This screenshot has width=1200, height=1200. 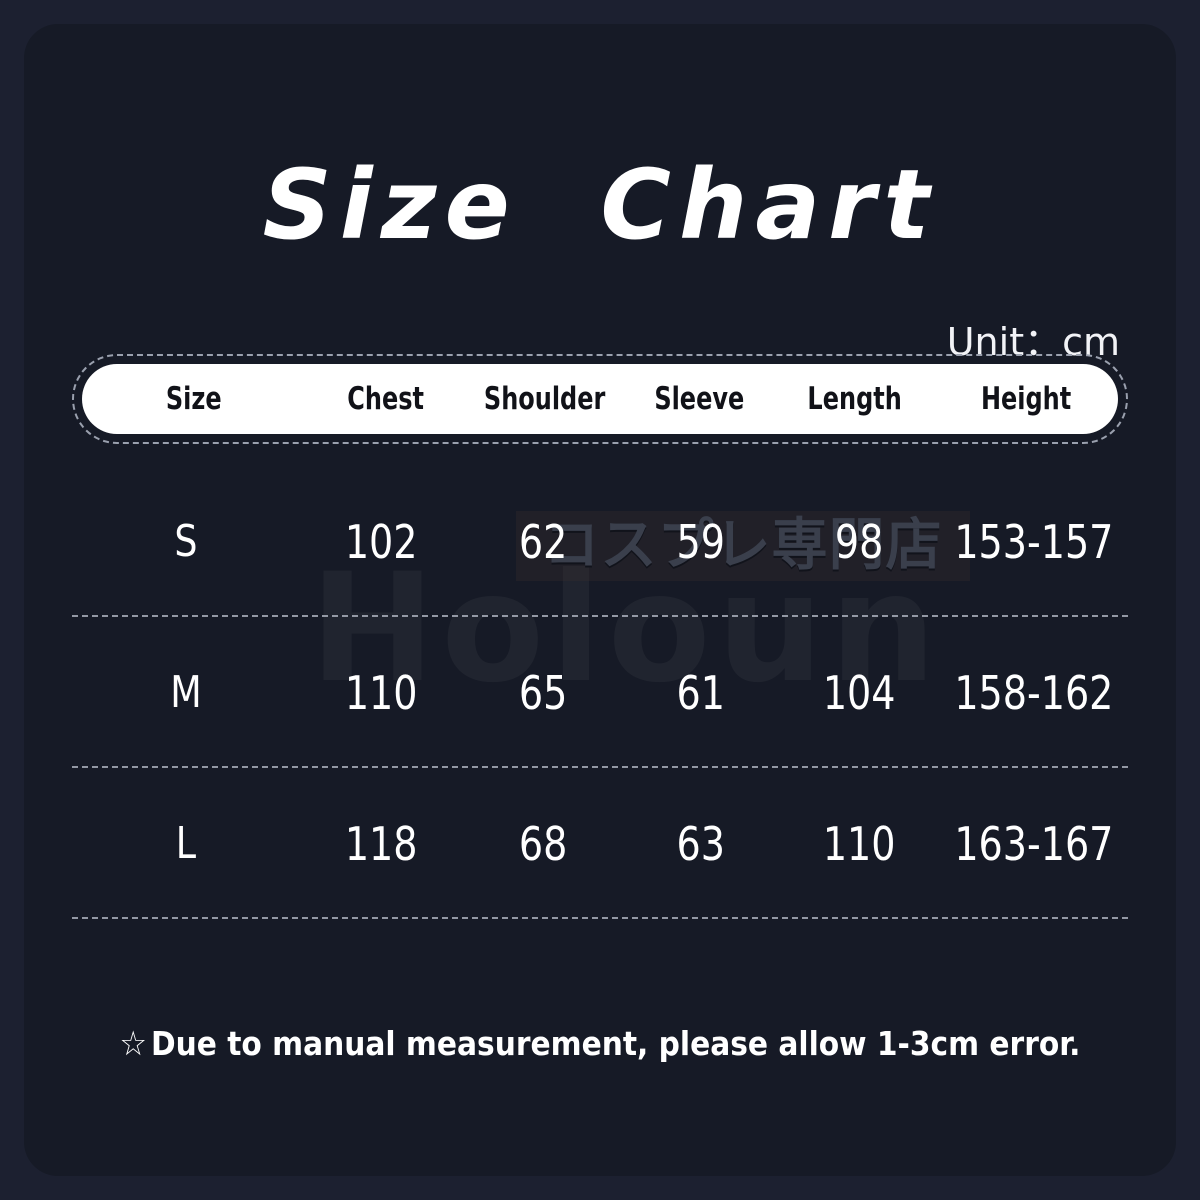 What do you see at coordinates (1034, 541) in the screenshot?
I see `cell-height: 153-157` at bounding box center [1034, 541].